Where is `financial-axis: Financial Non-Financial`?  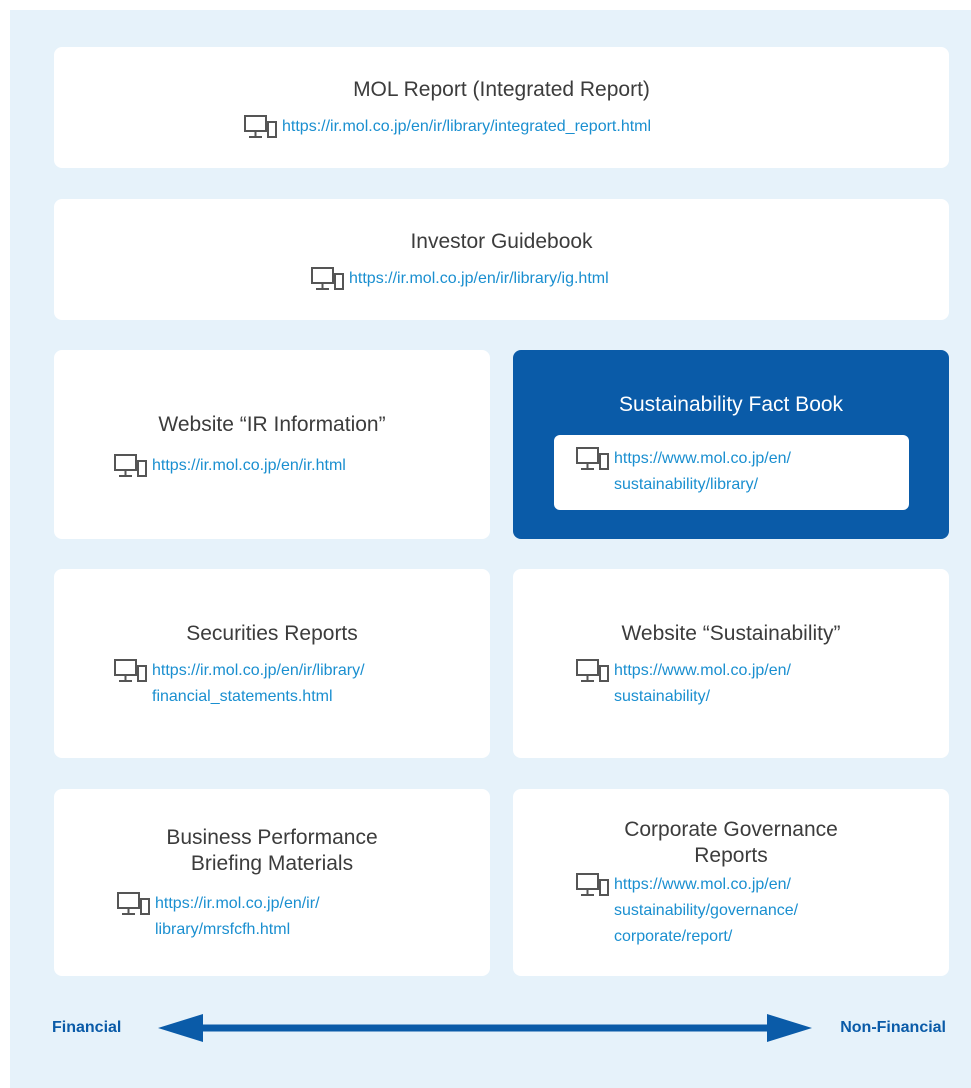 financial-axis: Financial Non-Financial is located at coordinates (490, 1028).